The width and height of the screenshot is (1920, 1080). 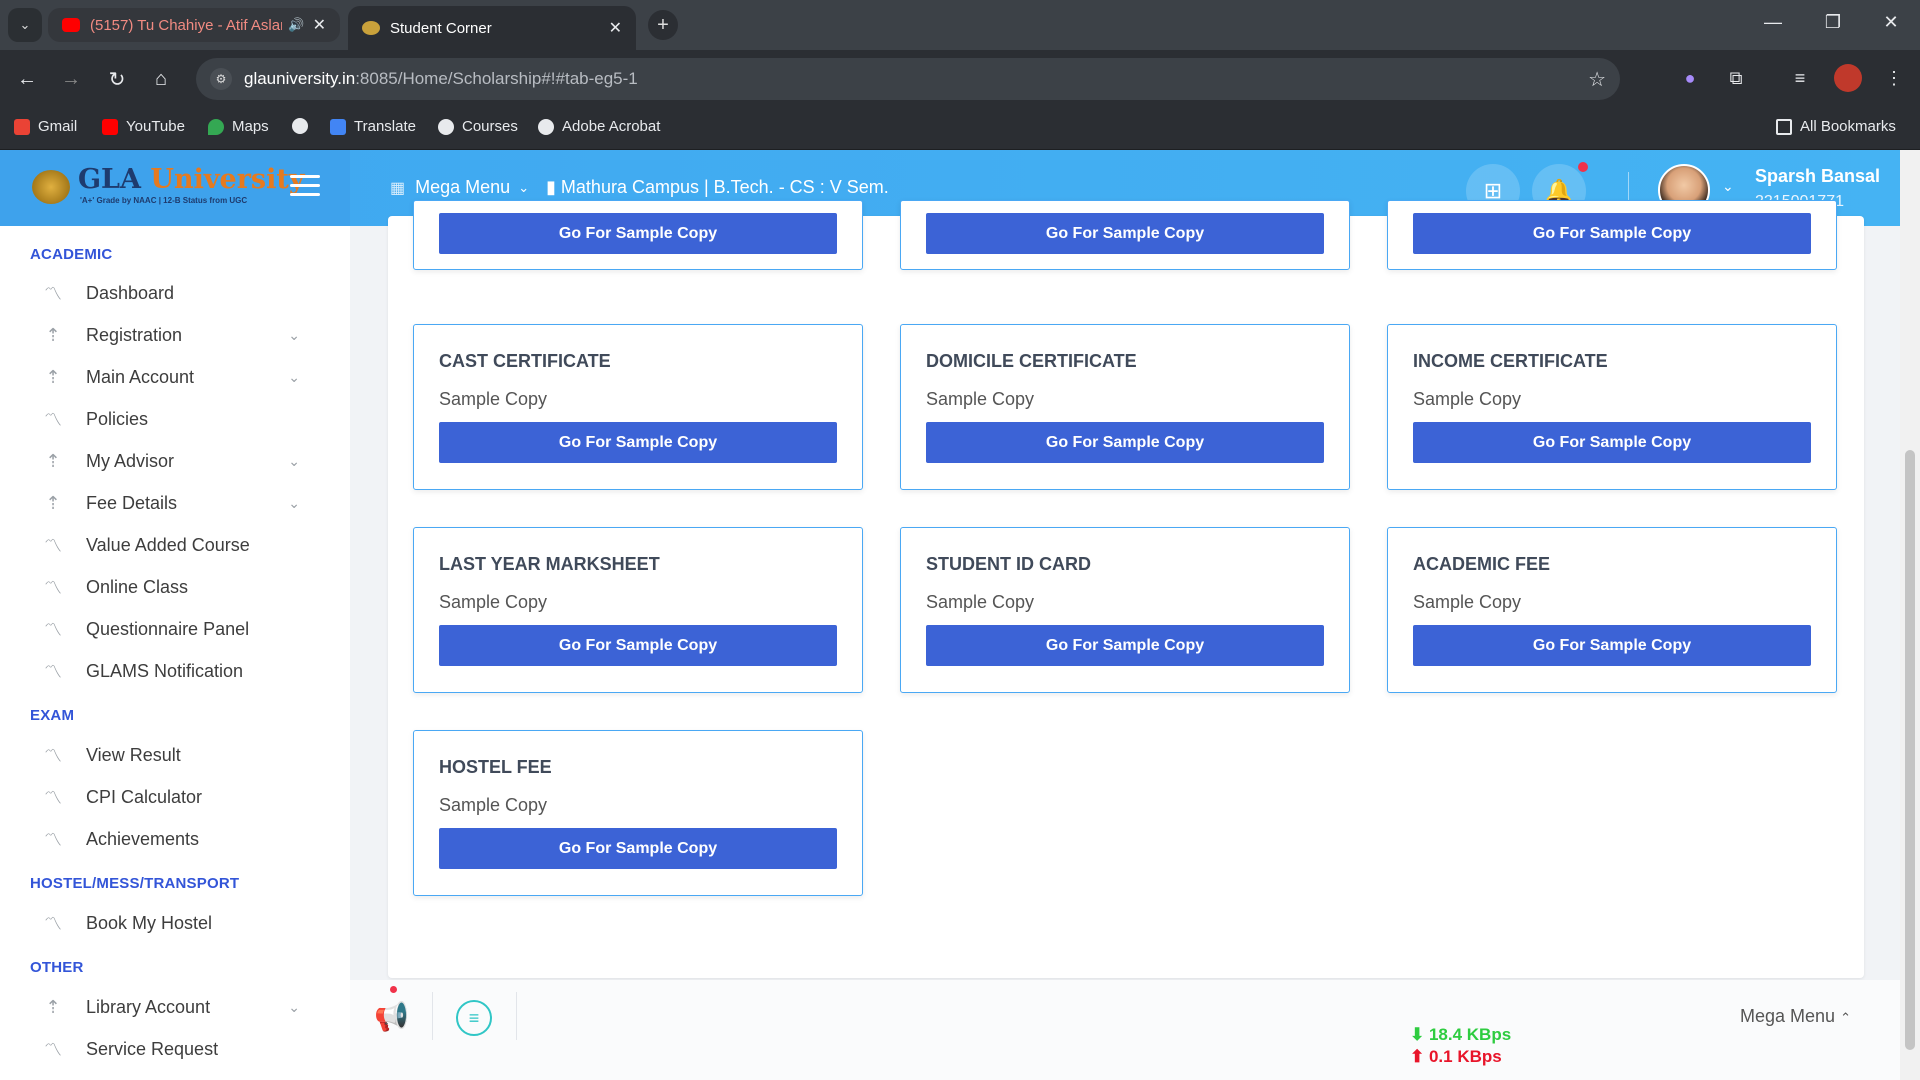 What do you see at coordinates (155, 126) in the screenshot?
I see `bookmark-label: YouTube` at bounding box center [155, 126].